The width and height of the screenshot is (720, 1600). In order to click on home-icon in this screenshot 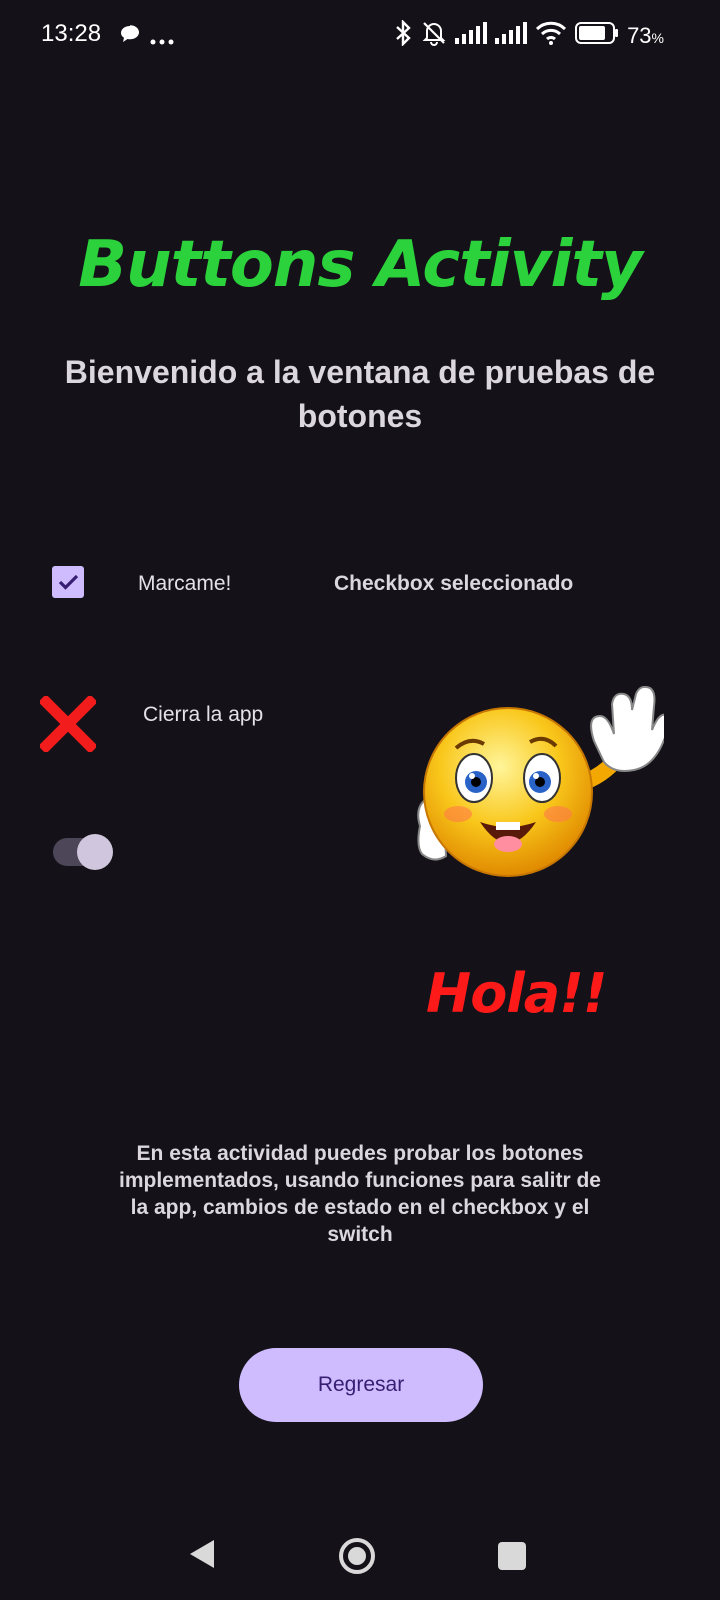, I will do `click(357, 1558)`.